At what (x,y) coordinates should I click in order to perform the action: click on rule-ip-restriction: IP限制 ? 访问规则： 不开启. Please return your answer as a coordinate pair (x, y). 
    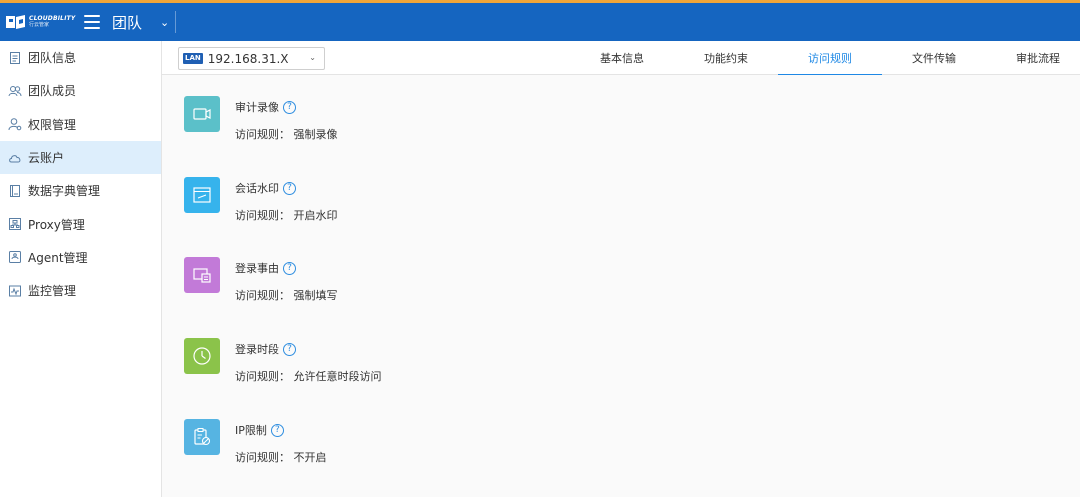
    Looking at the image, I should click on (434, 449).